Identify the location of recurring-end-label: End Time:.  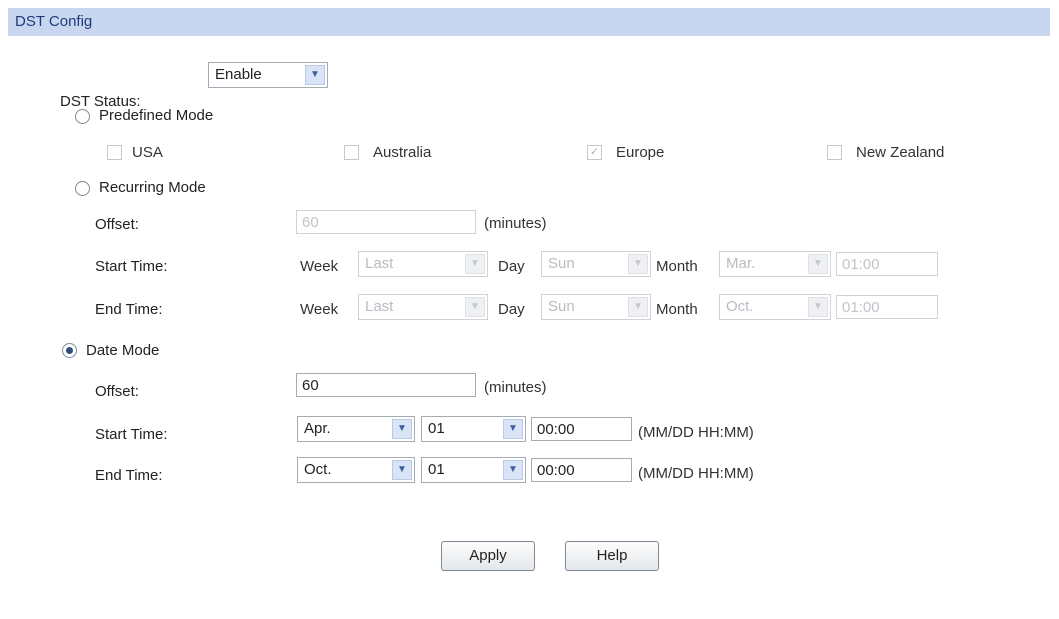
(129, 309).